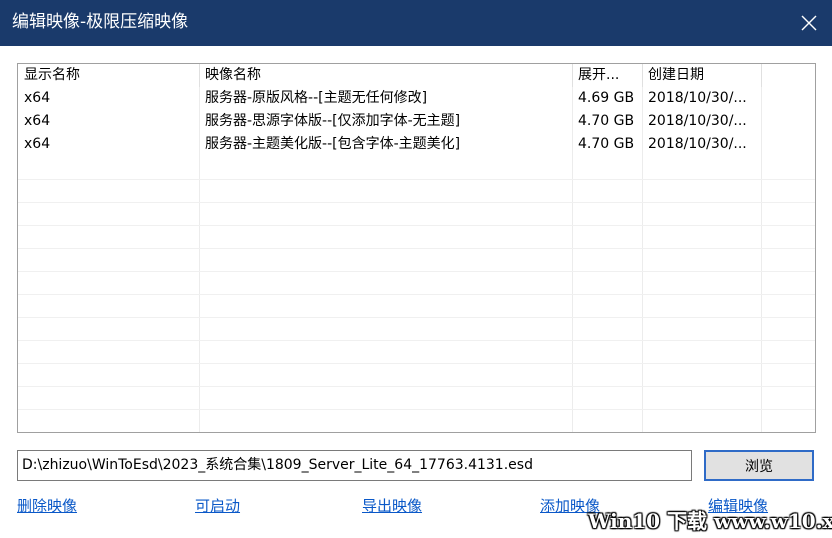 Image resolution: width=832 pixels, height=538 pixels. Describe the element at coordinates (333, 121) in the screenshot. I see `row-image-name: 服务器-思源字体版--[仅添加字体-无主题]` at that location.